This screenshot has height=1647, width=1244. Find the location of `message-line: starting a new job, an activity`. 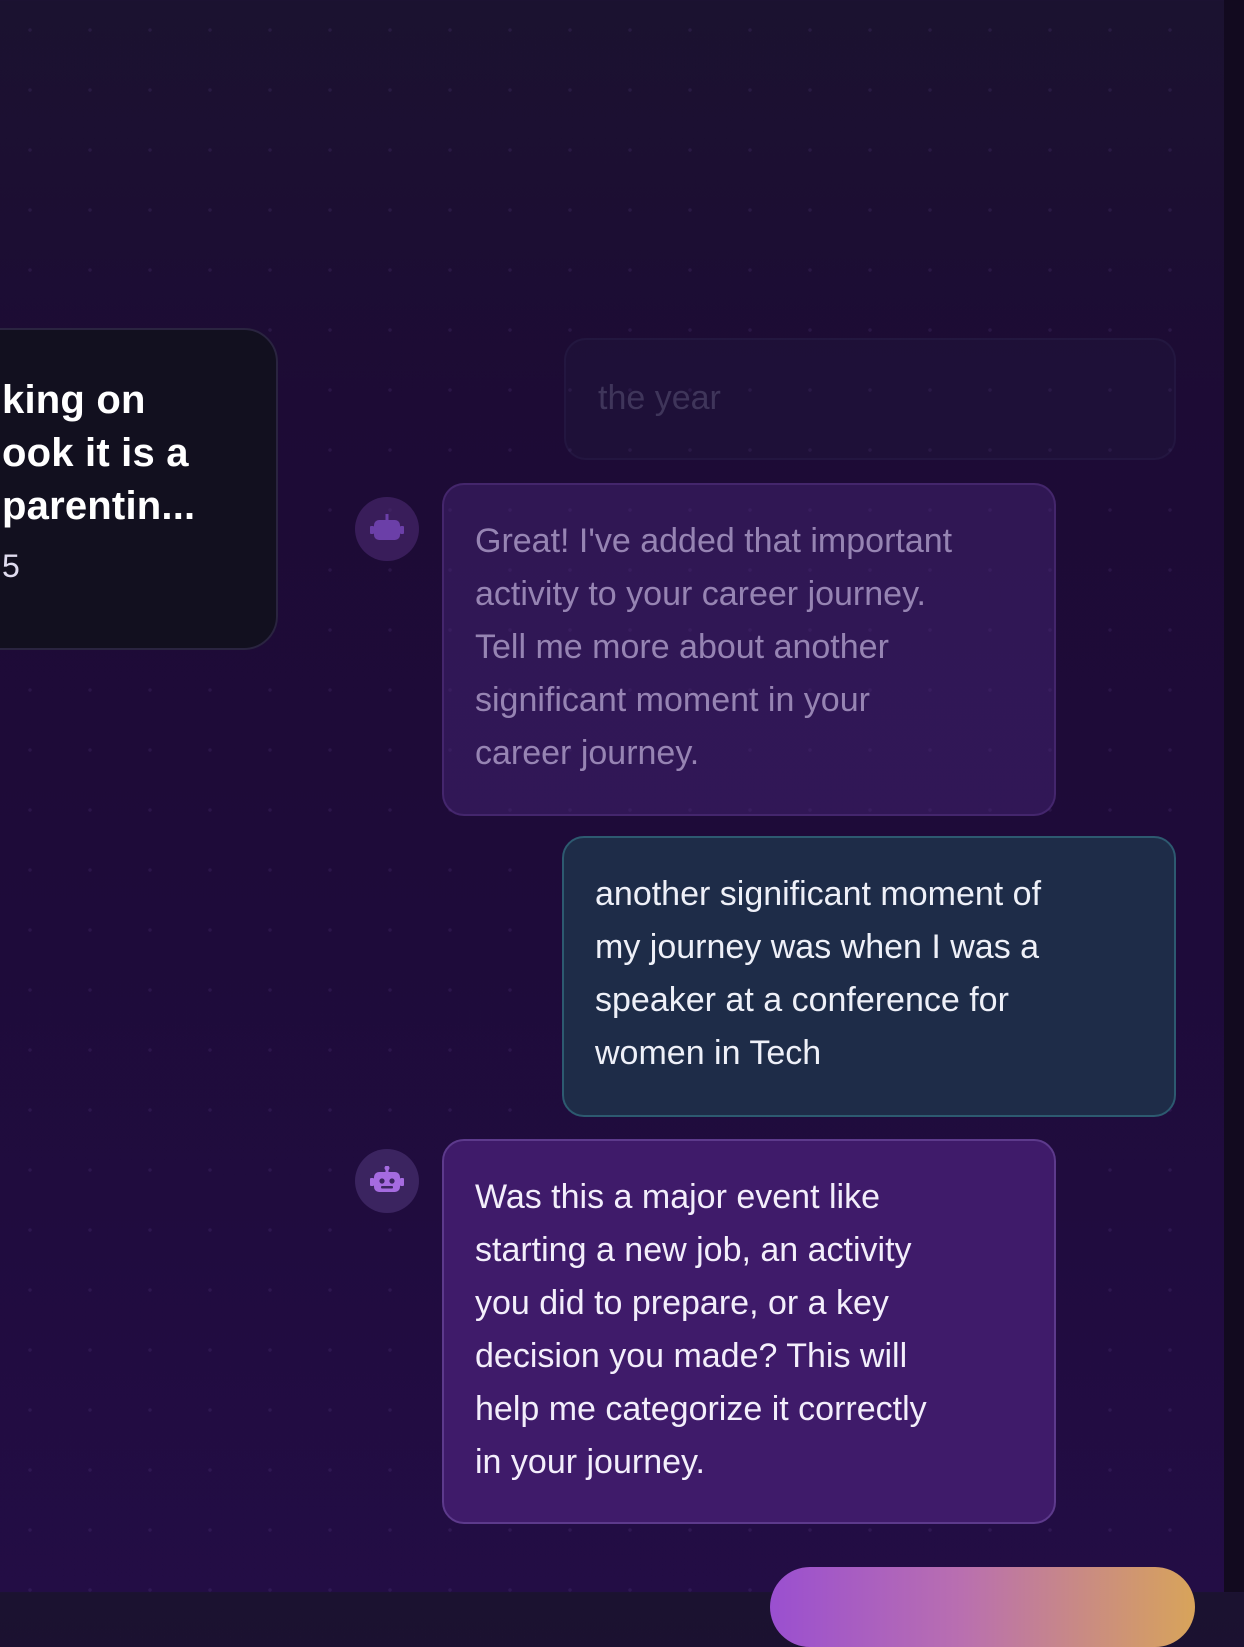

message-line: starting a new job, an activity is located at coordinates (693, 1250).